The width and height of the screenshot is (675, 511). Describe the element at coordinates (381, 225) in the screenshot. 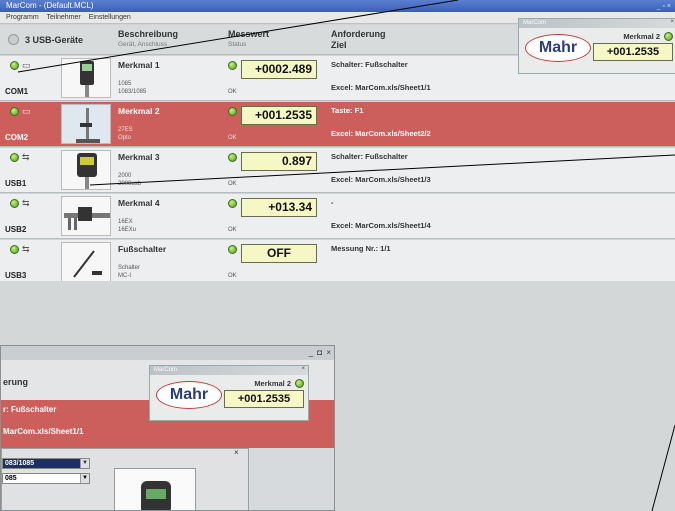

I see `request-target: Excel: MarCom.xls/Sheet1/4` at that location.